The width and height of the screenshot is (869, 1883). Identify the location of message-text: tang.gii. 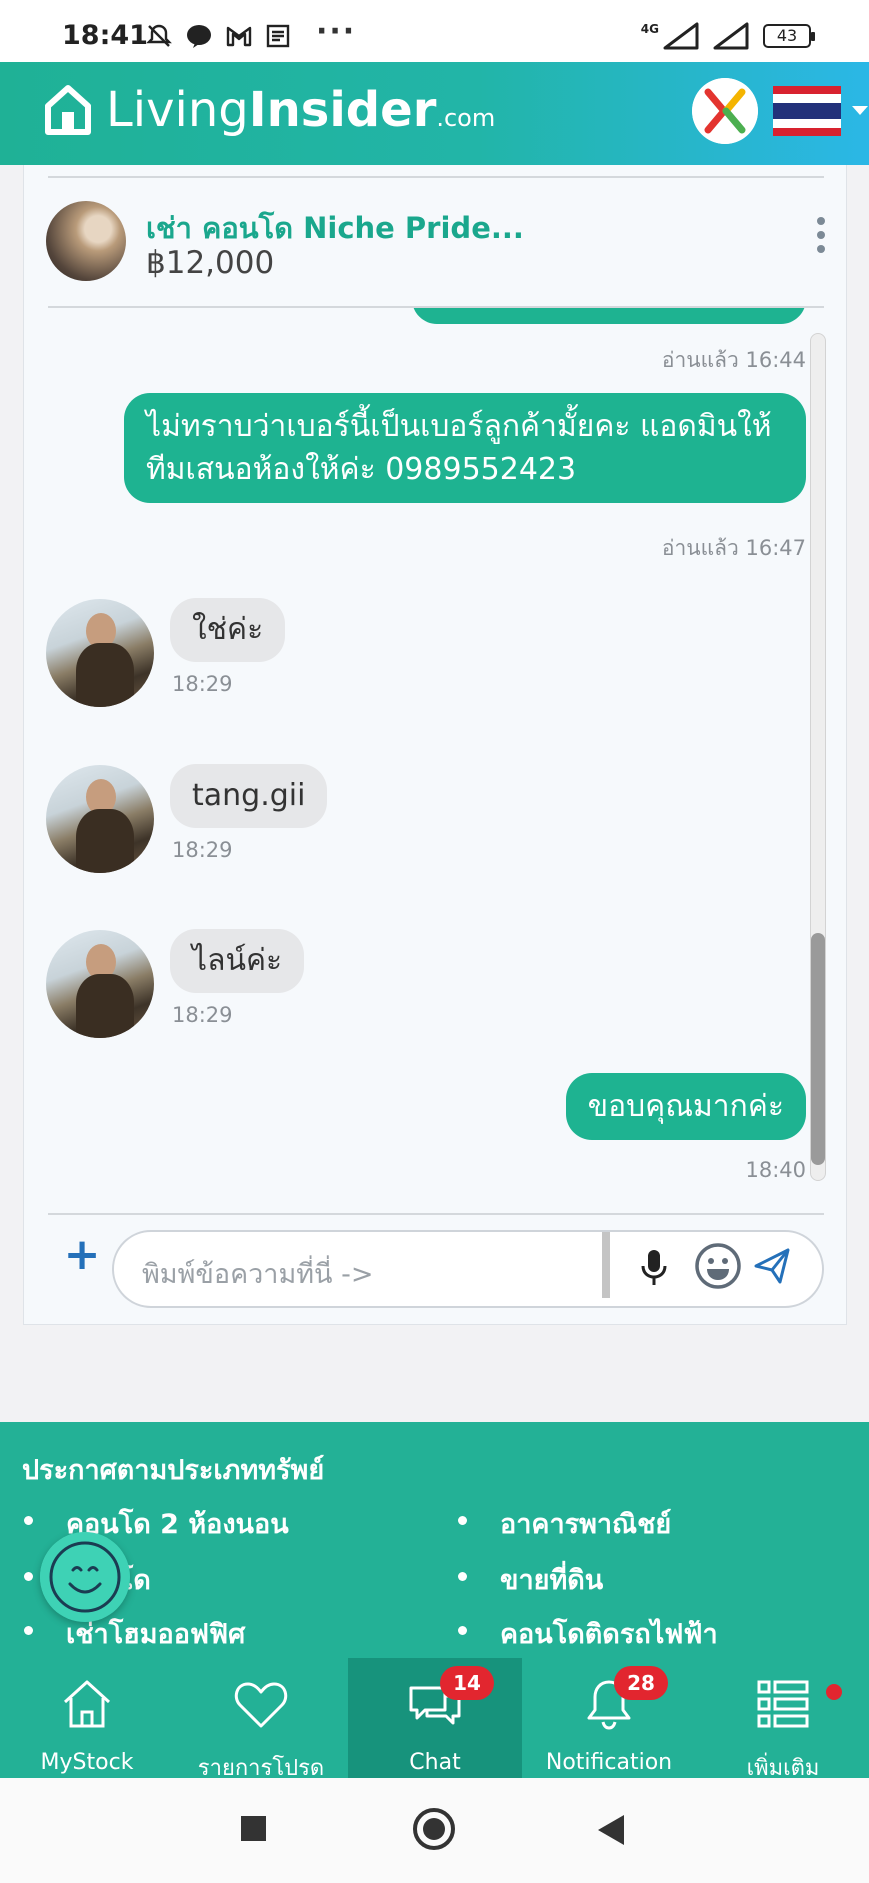
(249, 795).